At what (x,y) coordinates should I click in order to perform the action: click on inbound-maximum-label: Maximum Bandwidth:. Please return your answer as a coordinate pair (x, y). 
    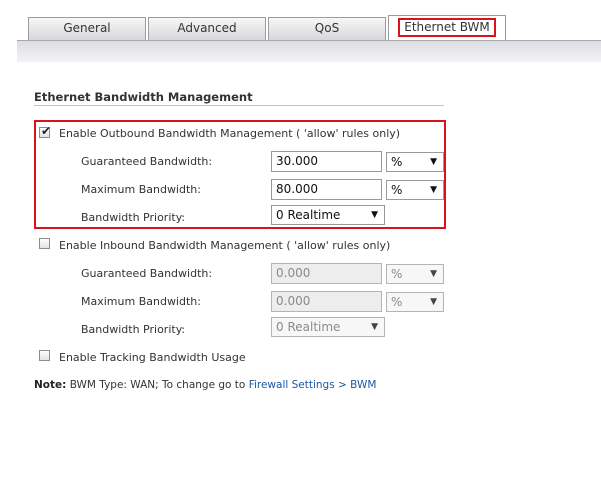
    Looking at the image, I should click on (141, 301).